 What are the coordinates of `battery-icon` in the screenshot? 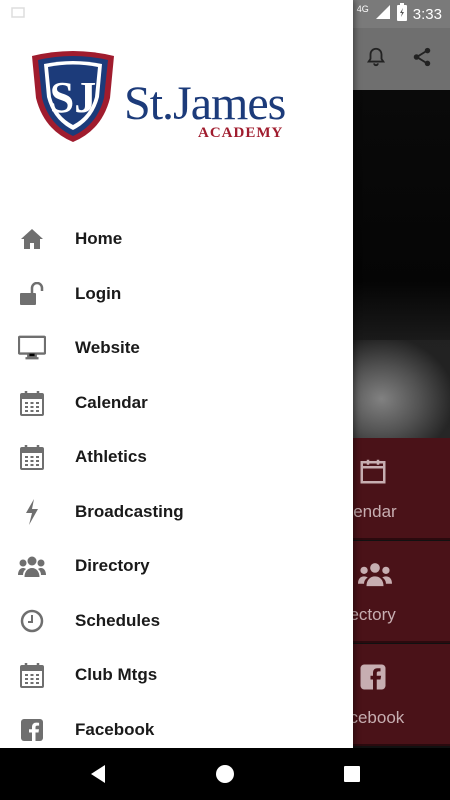 It's located at (401, 14).